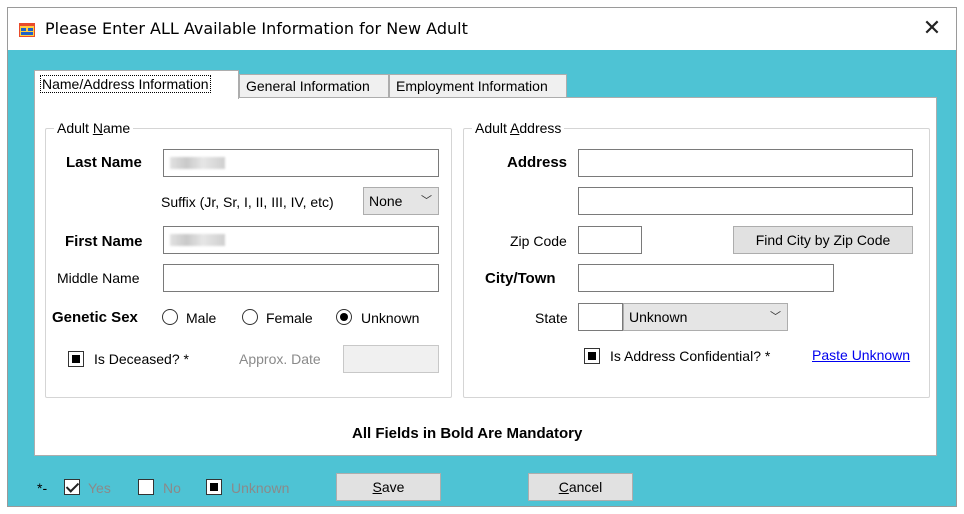 This screenshot has width=964, height=514. Describe the element at coordinates (95, 317) in the screenshot. I see `genetic-sex-label: Genetic Sex` at that location.